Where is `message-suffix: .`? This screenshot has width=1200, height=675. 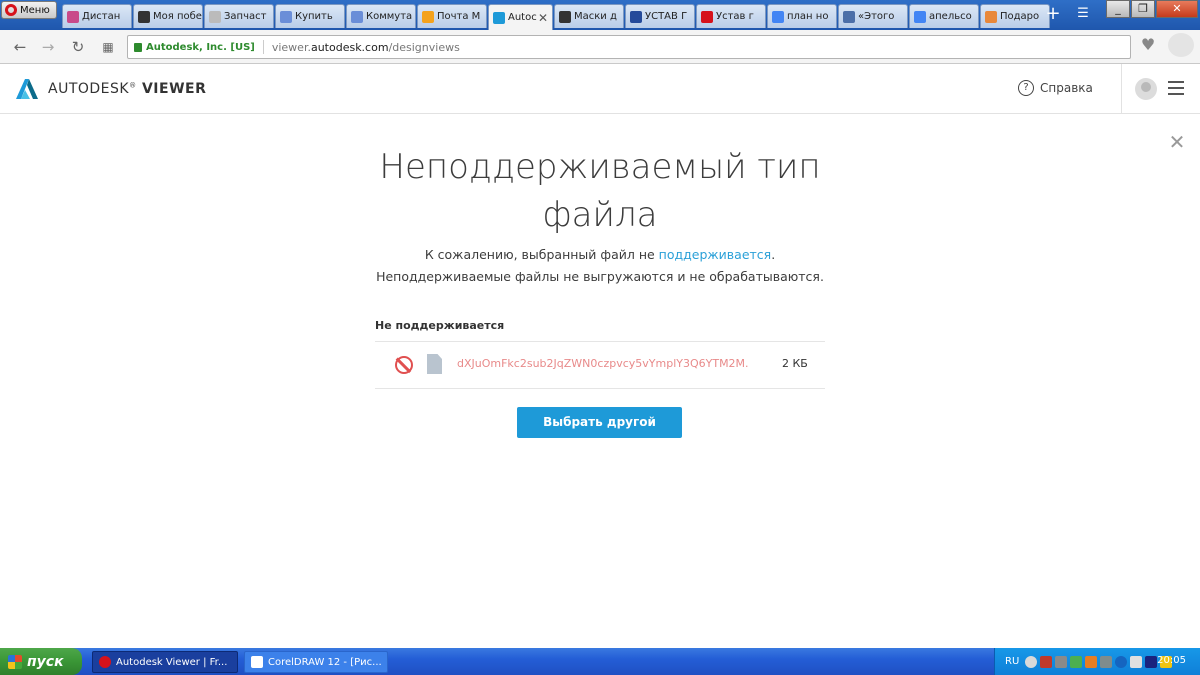
message-suffix: . is located at coordinates (773, 254).